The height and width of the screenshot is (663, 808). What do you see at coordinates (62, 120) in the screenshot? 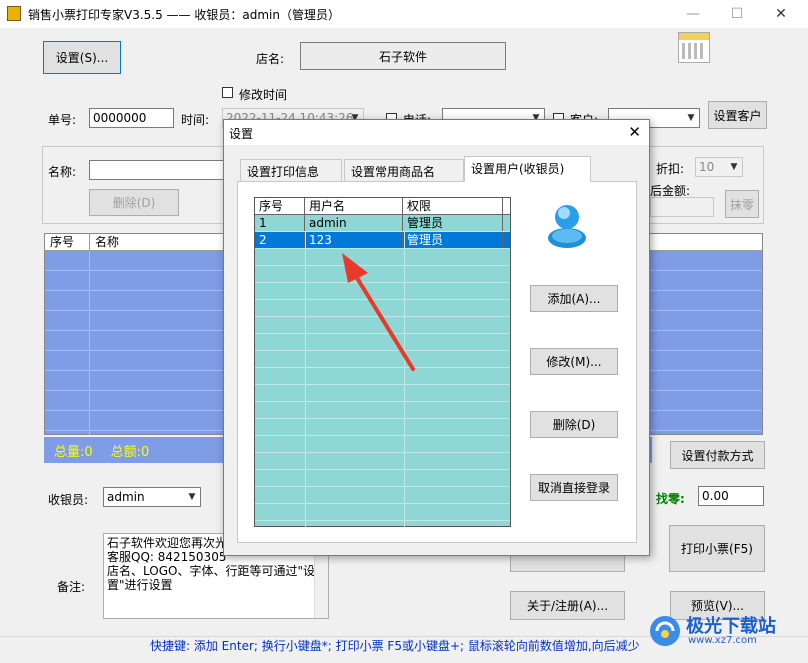
I see `order-number-label: 单号:` at bounding box center [62, 120].